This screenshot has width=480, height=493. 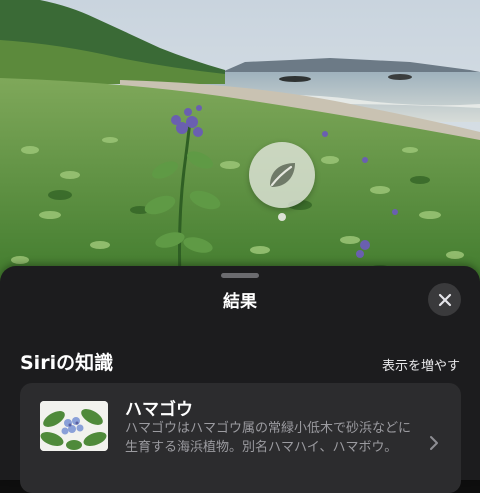 I want to click on leaf-icon, so click(x=282, y=175).